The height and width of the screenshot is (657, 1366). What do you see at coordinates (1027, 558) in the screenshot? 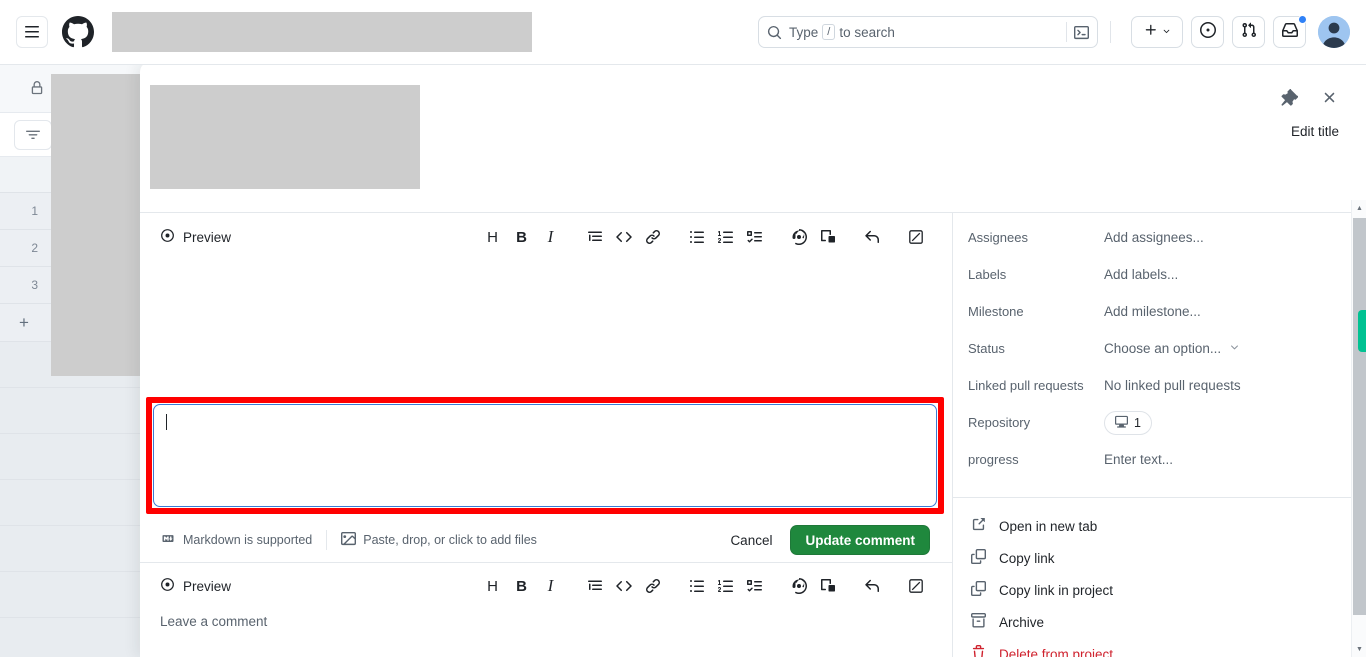
I see `menu-item-label: Copy link` at bounding box center [1027, 558].